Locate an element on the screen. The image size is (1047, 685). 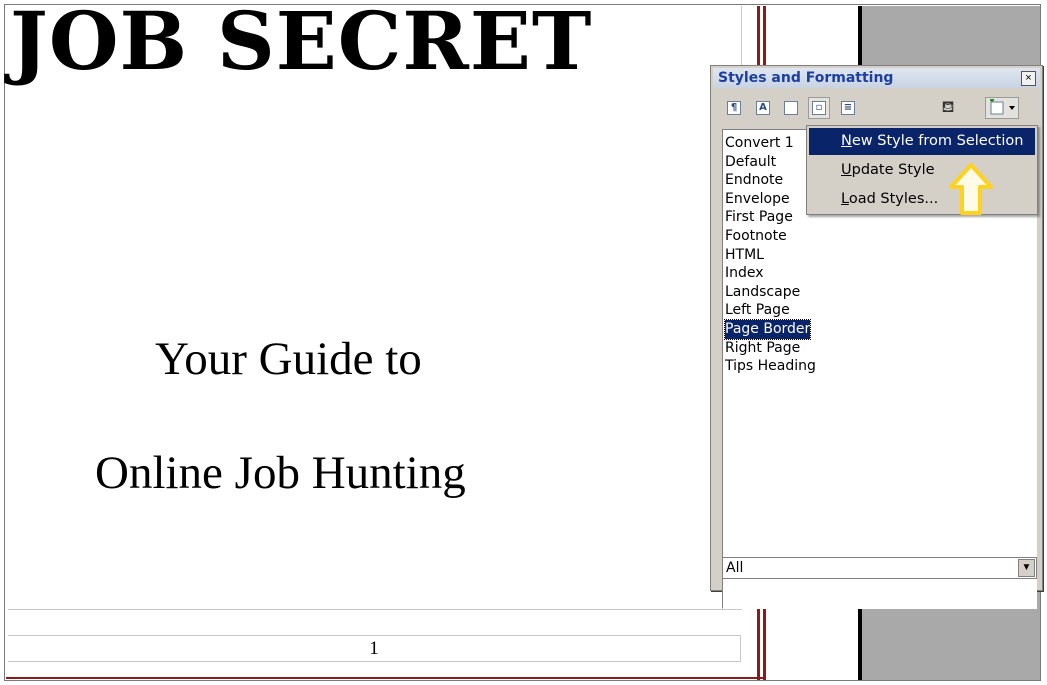
menu-item-new-style-from-selection: New Style from Selection is located at coordinates (922, 141).